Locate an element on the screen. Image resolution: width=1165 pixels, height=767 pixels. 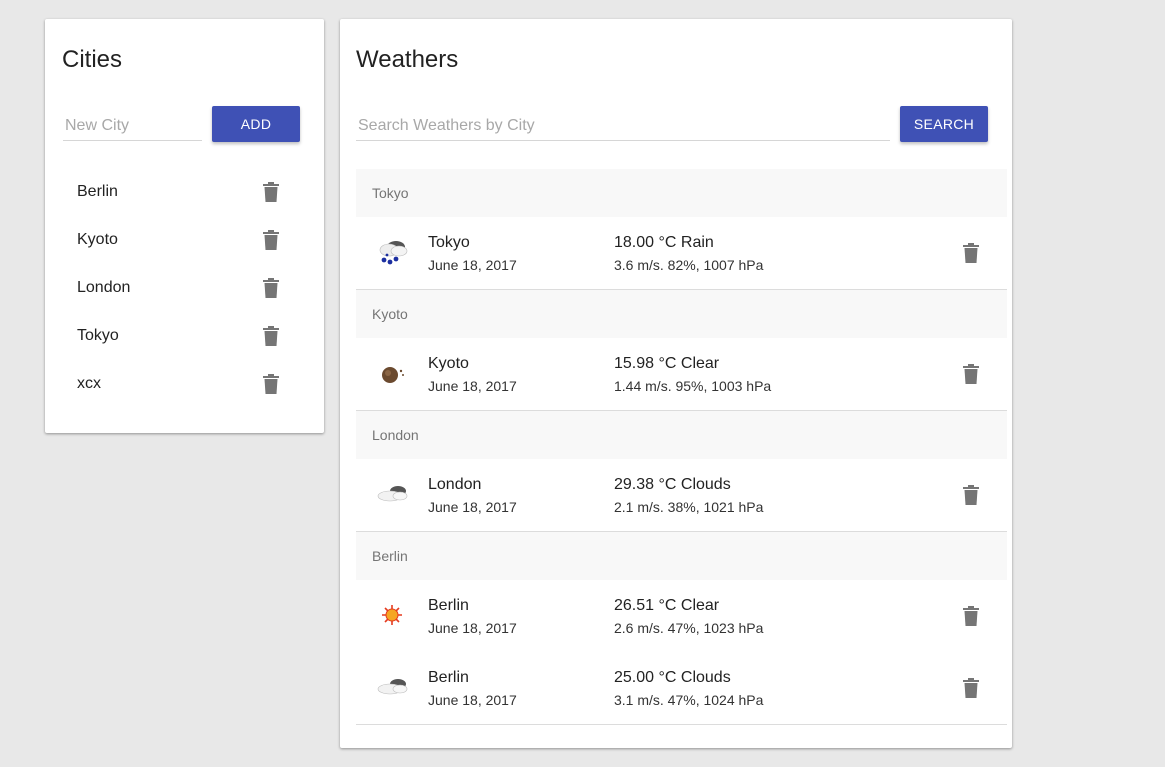
city-list-item: Berlin is located at coordinates (184, 192).